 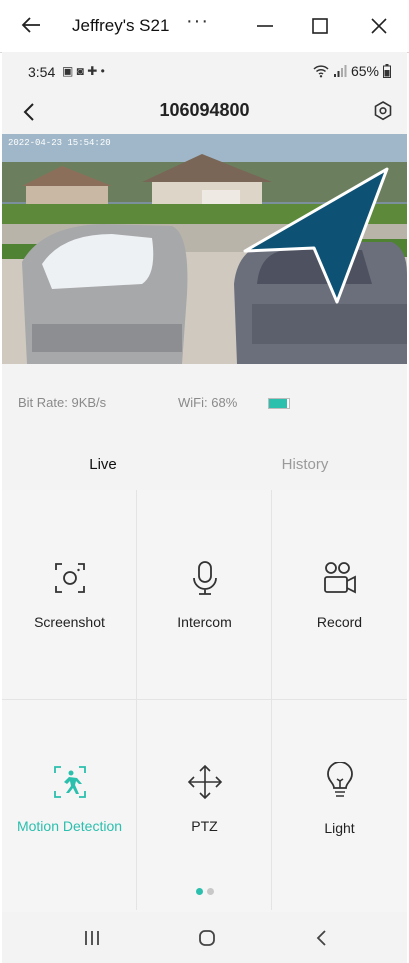 I want to click on status-time: 3:54, so click(x=42, y=72).